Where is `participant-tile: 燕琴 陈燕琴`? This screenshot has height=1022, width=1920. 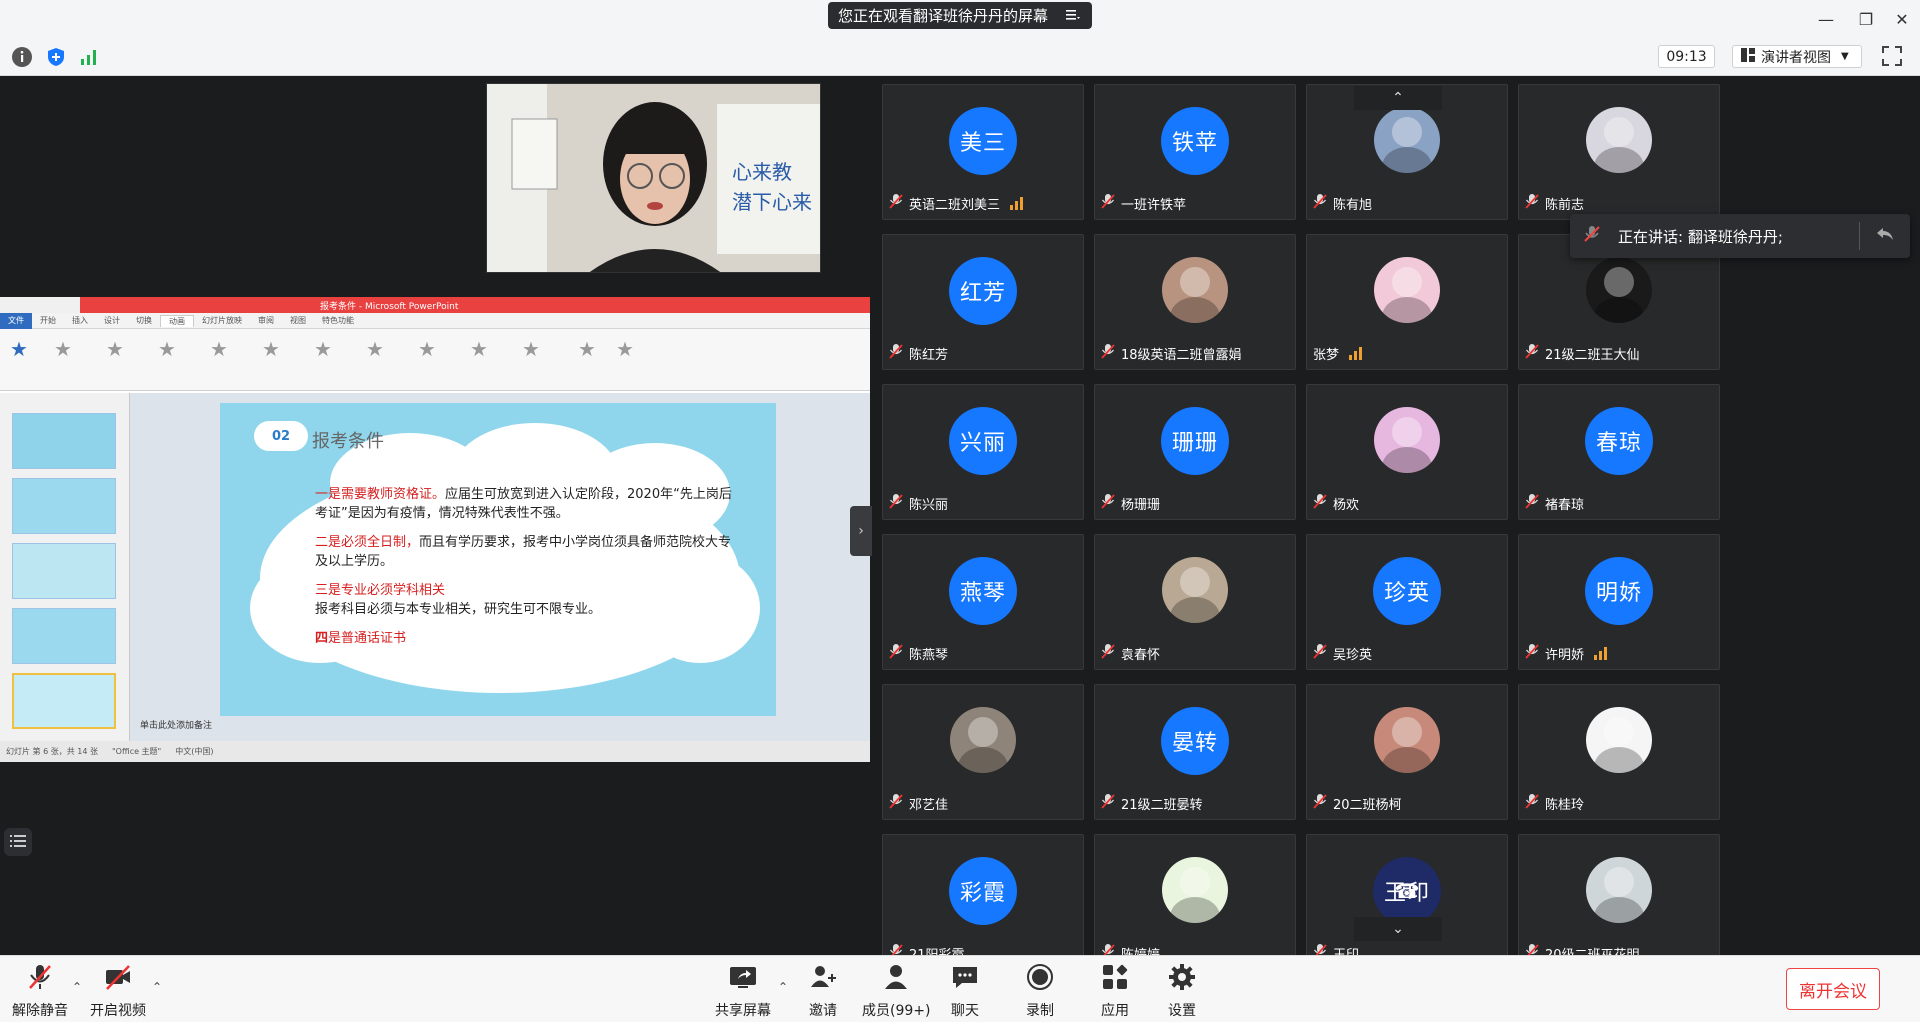
participant-tile: 燕琴 陈燕琴 is located at coordinates (983, 602).